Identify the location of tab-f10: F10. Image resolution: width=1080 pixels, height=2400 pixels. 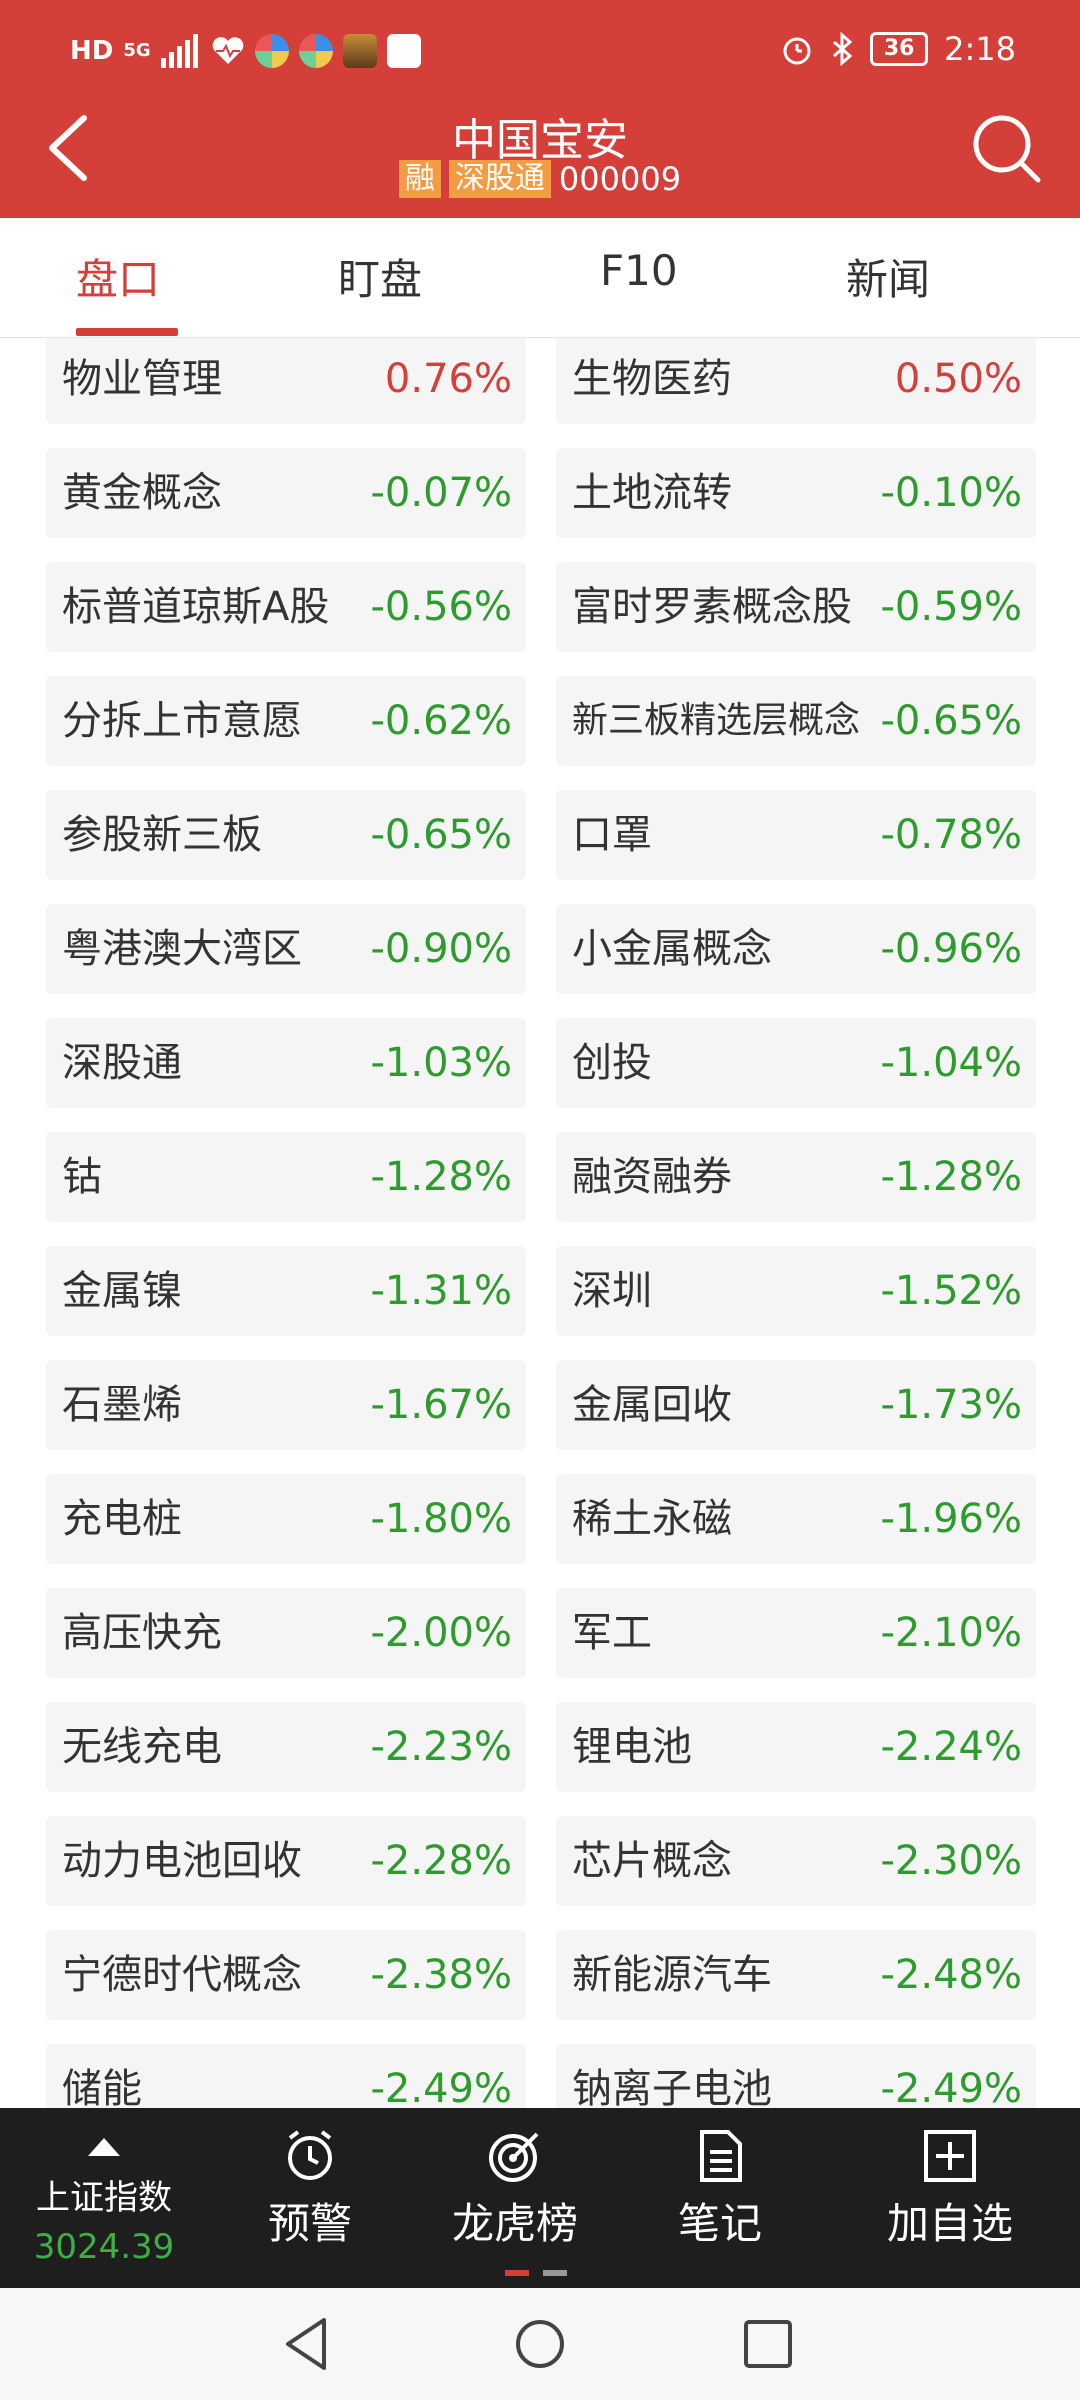
(639, 270).